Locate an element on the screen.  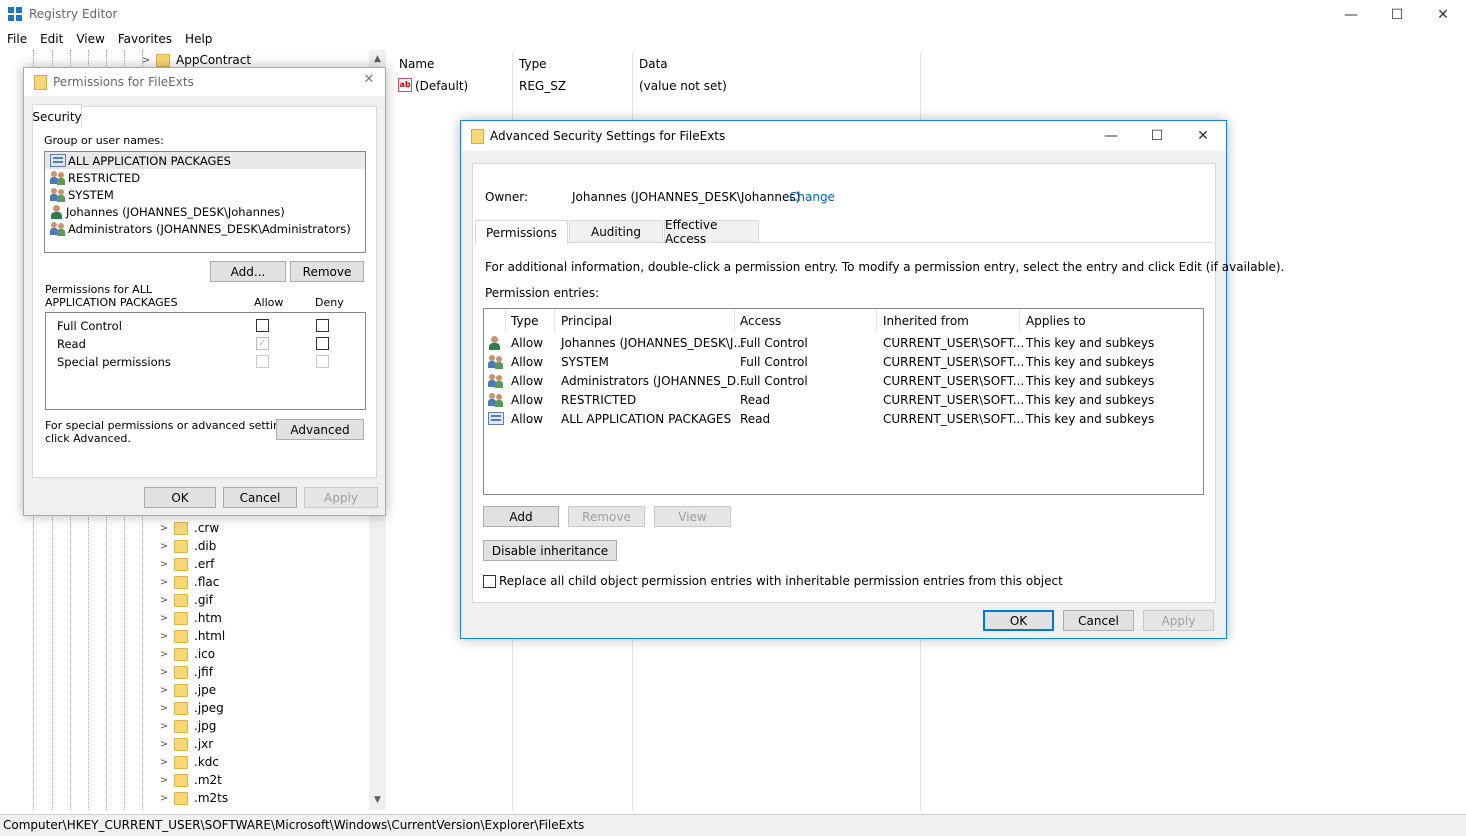
principal-item: RESTRICTED is located at coordinates (205, 177).